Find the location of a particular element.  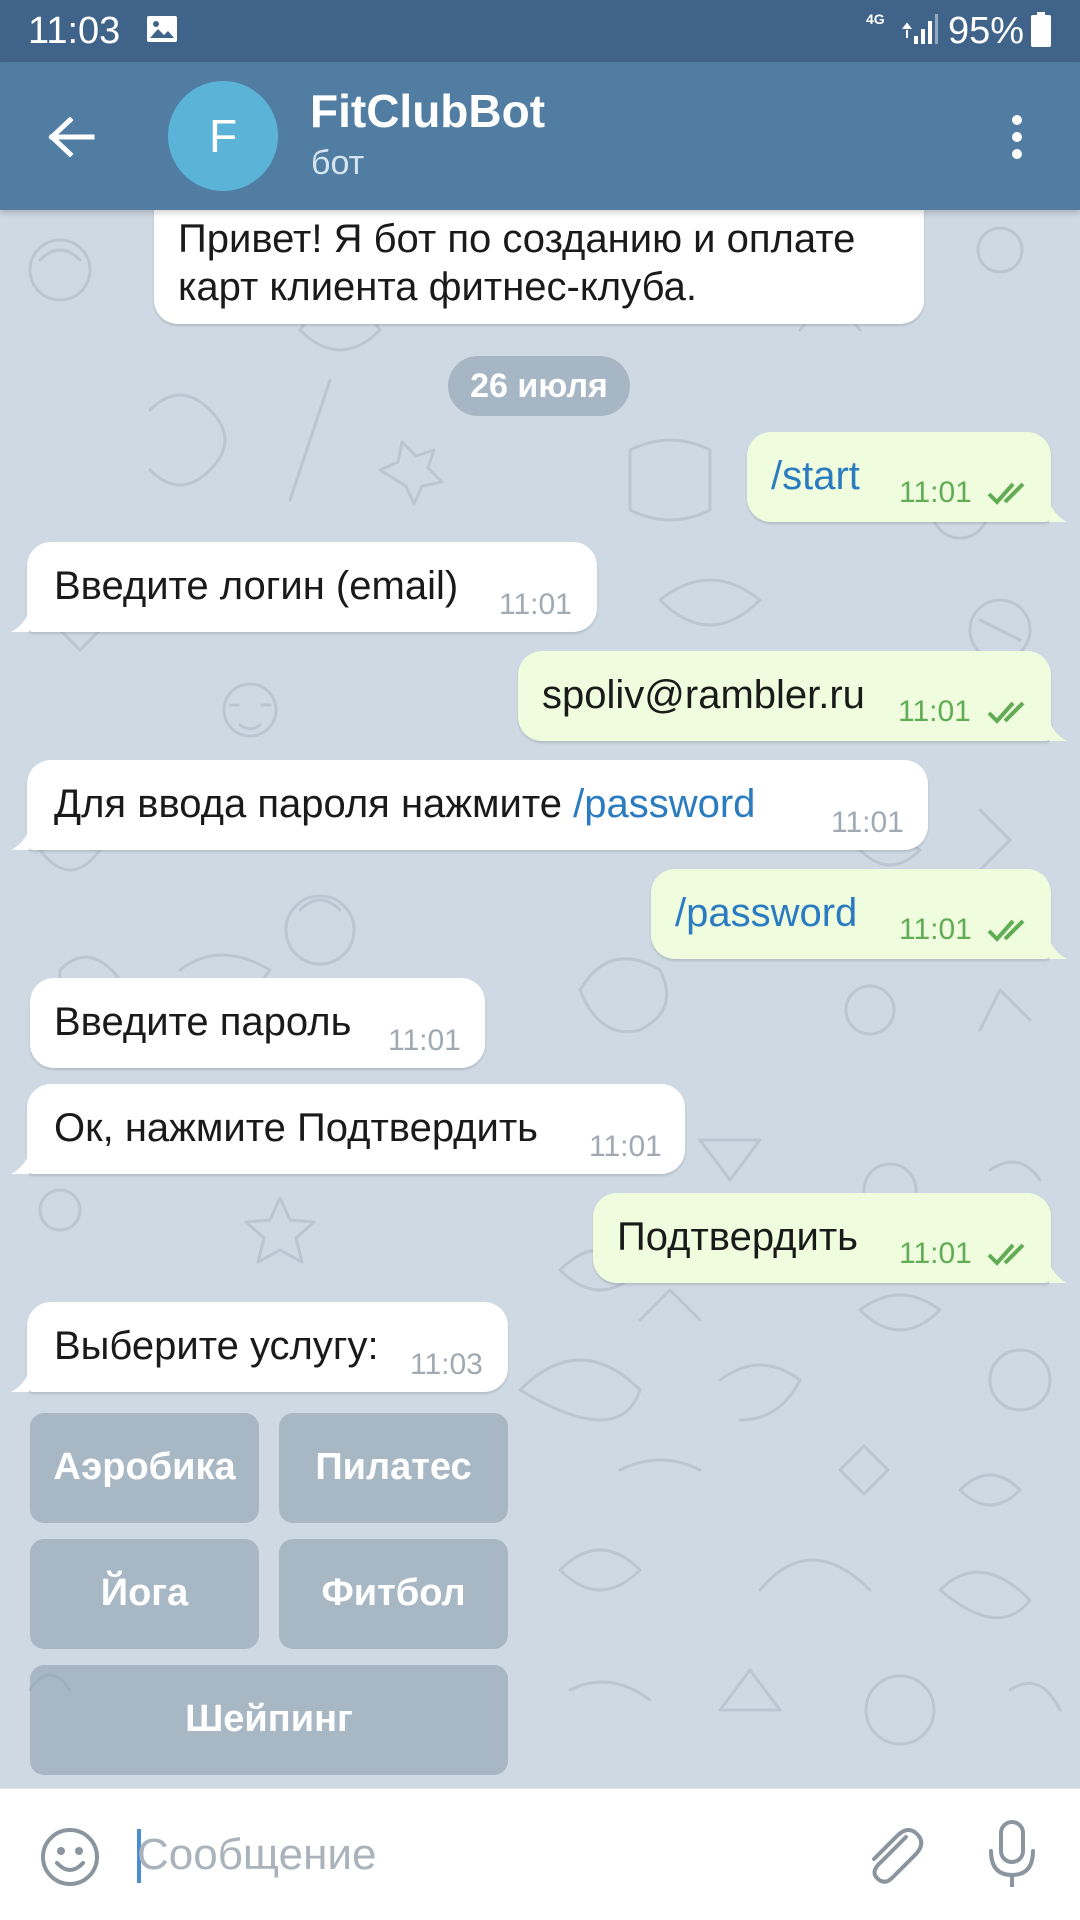

arrow-back-icon is located at coordinates (71, 137).